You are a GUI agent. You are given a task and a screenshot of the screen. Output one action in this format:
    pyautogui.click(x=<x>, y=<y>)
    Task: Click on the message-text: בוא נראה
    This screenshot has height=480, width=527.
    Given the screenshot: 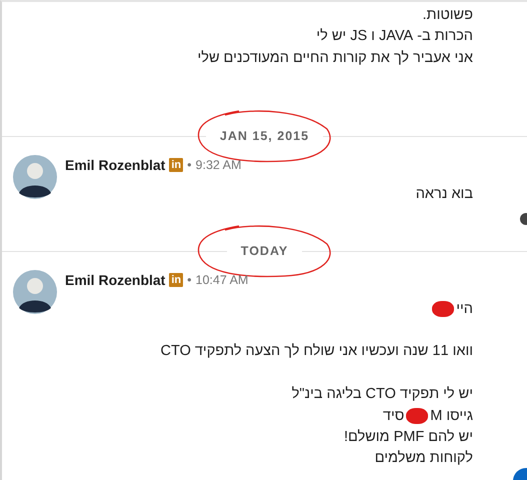 What is the action you would take?
    pyautogui.click(x=444, y=194)
    